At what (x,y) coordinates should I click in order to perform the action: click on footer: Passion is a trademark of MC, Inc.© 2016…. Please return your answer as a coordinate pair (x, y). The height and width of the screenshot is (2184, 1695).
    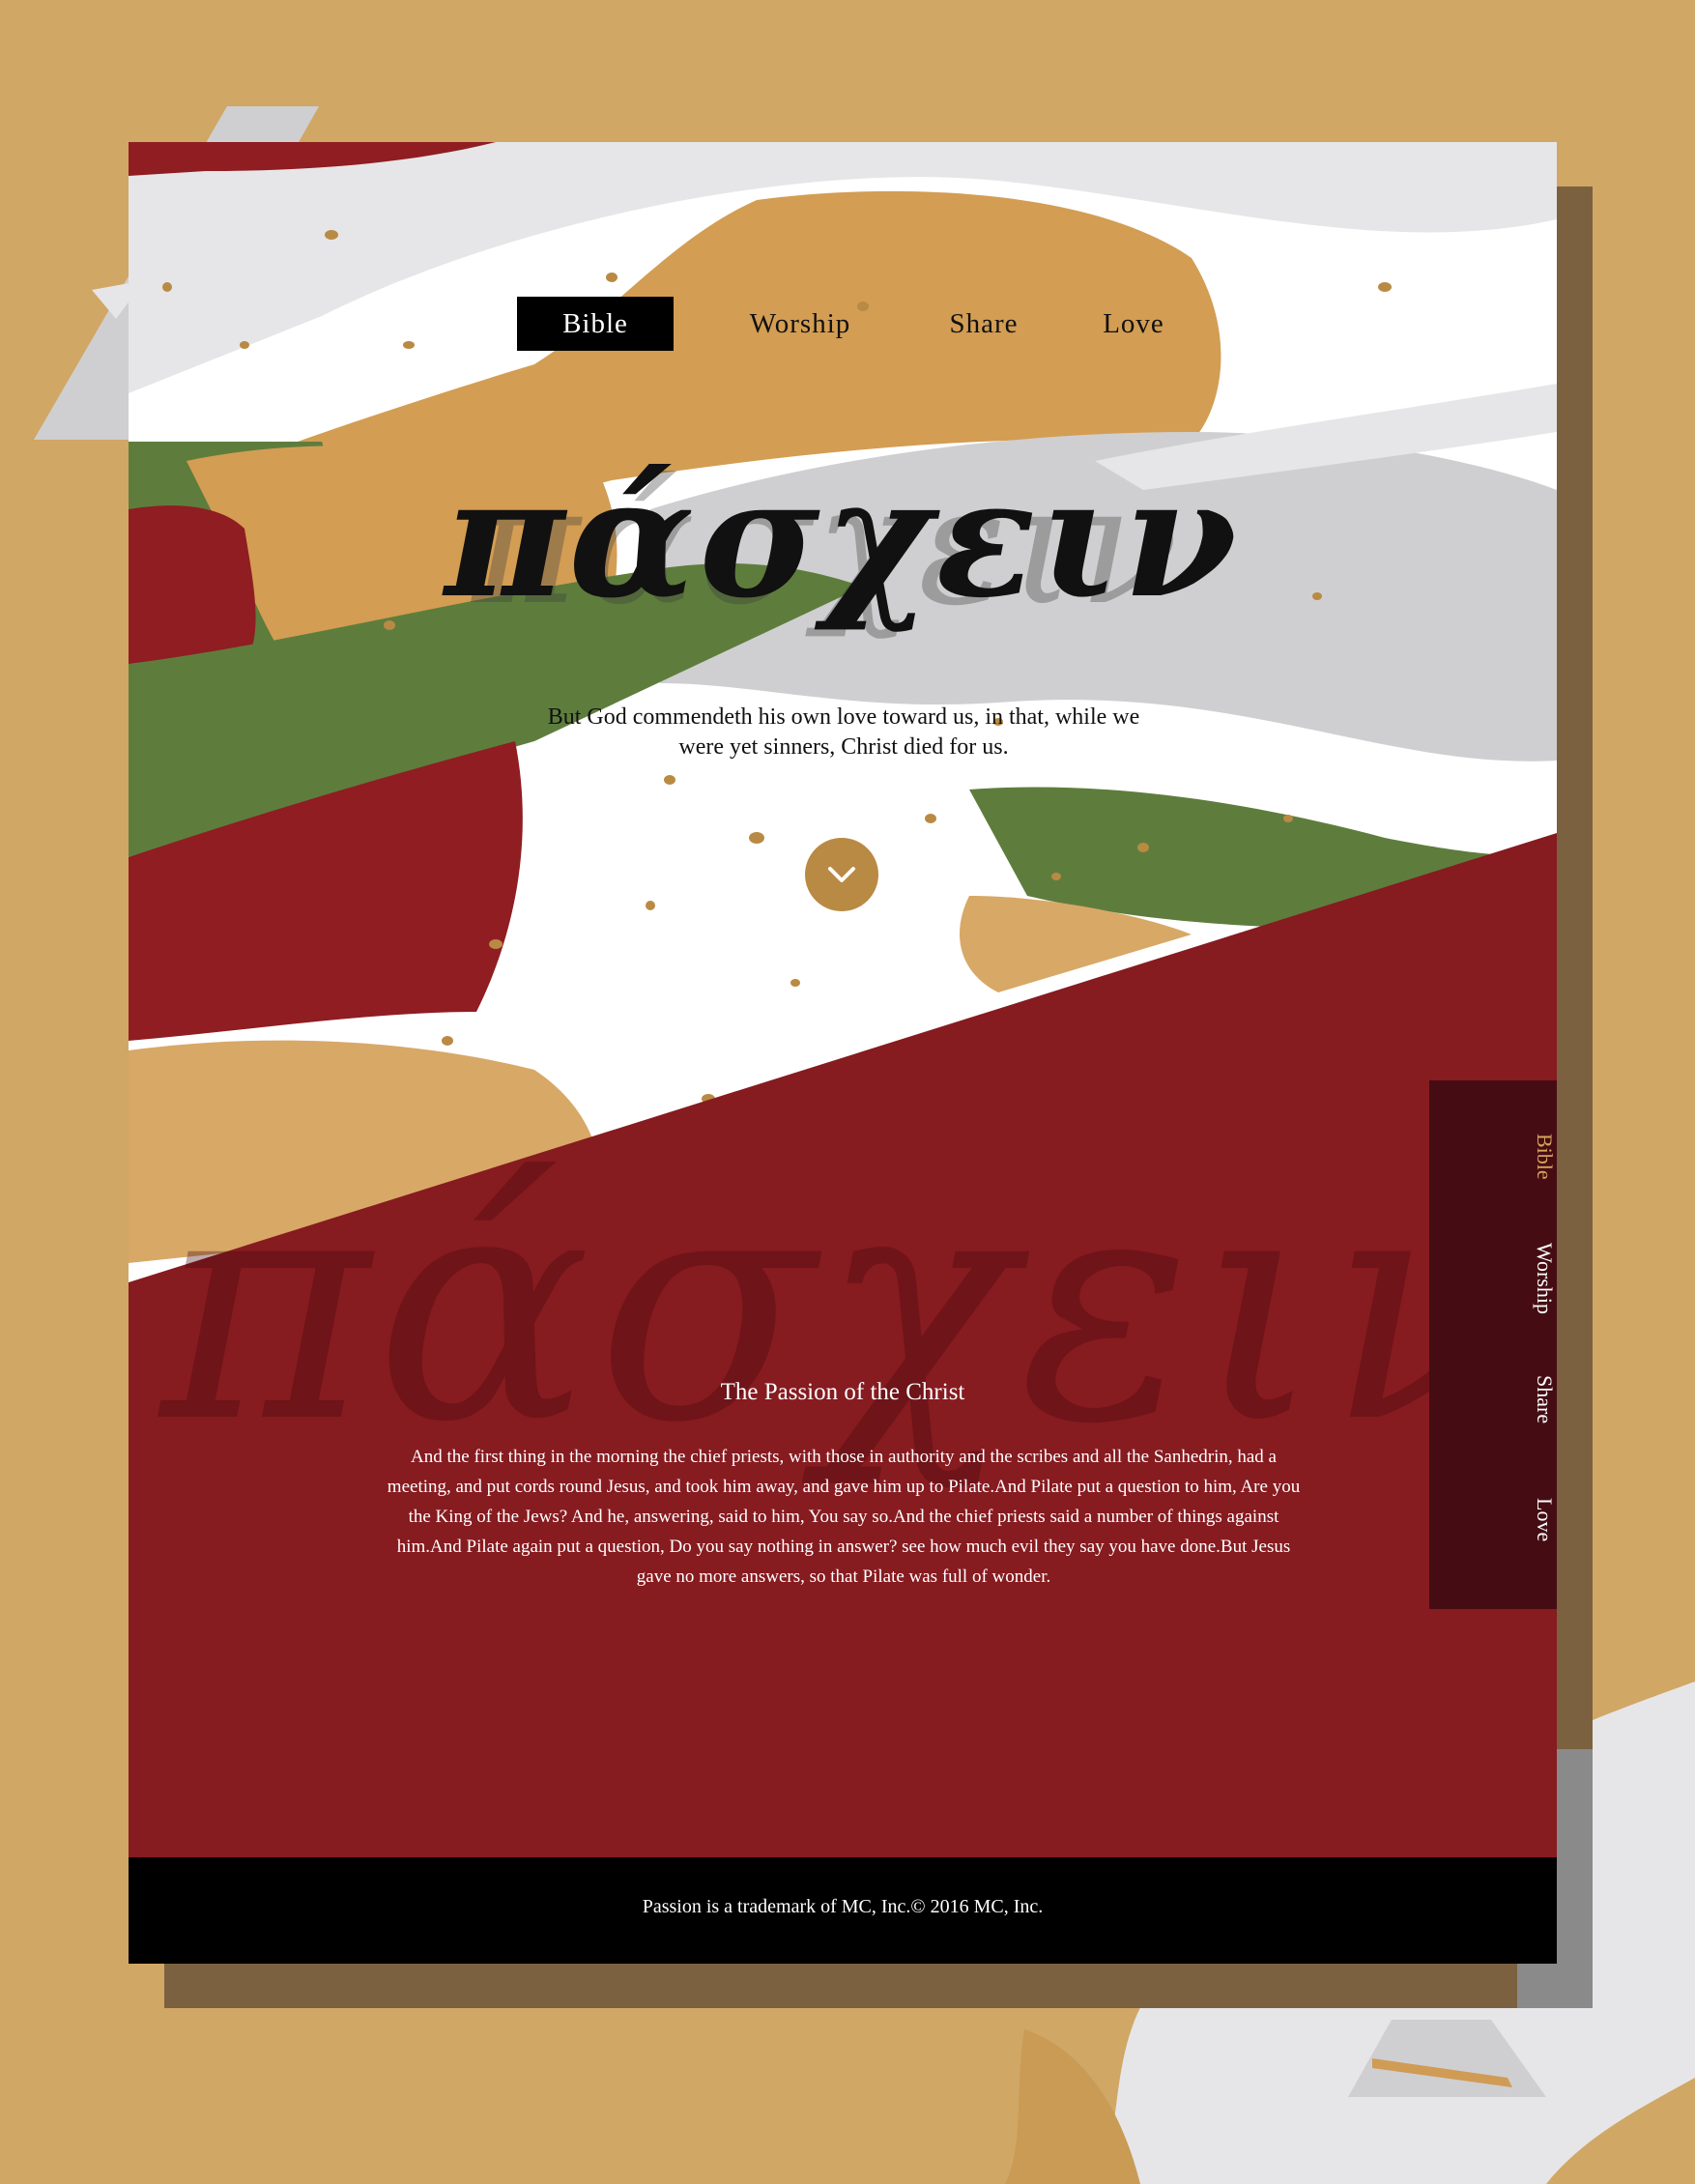
    Looking at the image, I should click on (843, 1911).